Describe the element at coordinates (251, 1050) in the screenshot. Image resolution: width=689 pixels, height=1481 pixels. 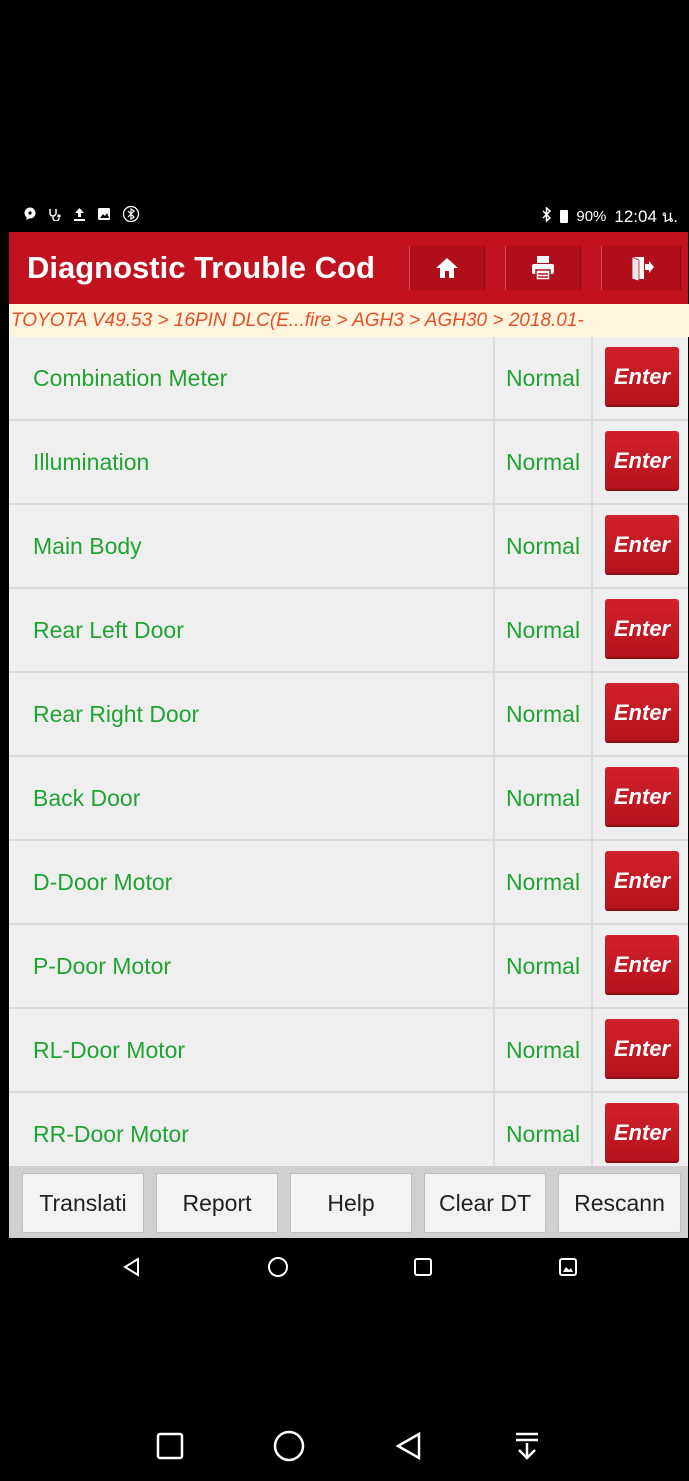
I see `system-name: RL-Door Motor` at that location.